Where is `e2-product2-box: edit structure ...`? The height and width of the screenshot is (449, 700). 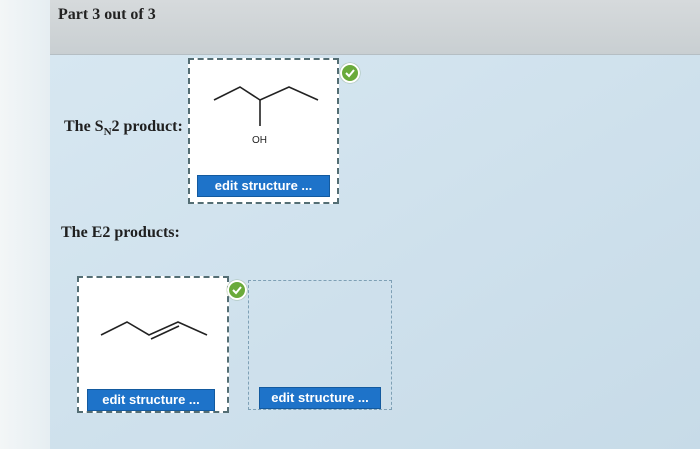 e2-product2-box: edit structure ... is located at coordinates (320, 345).